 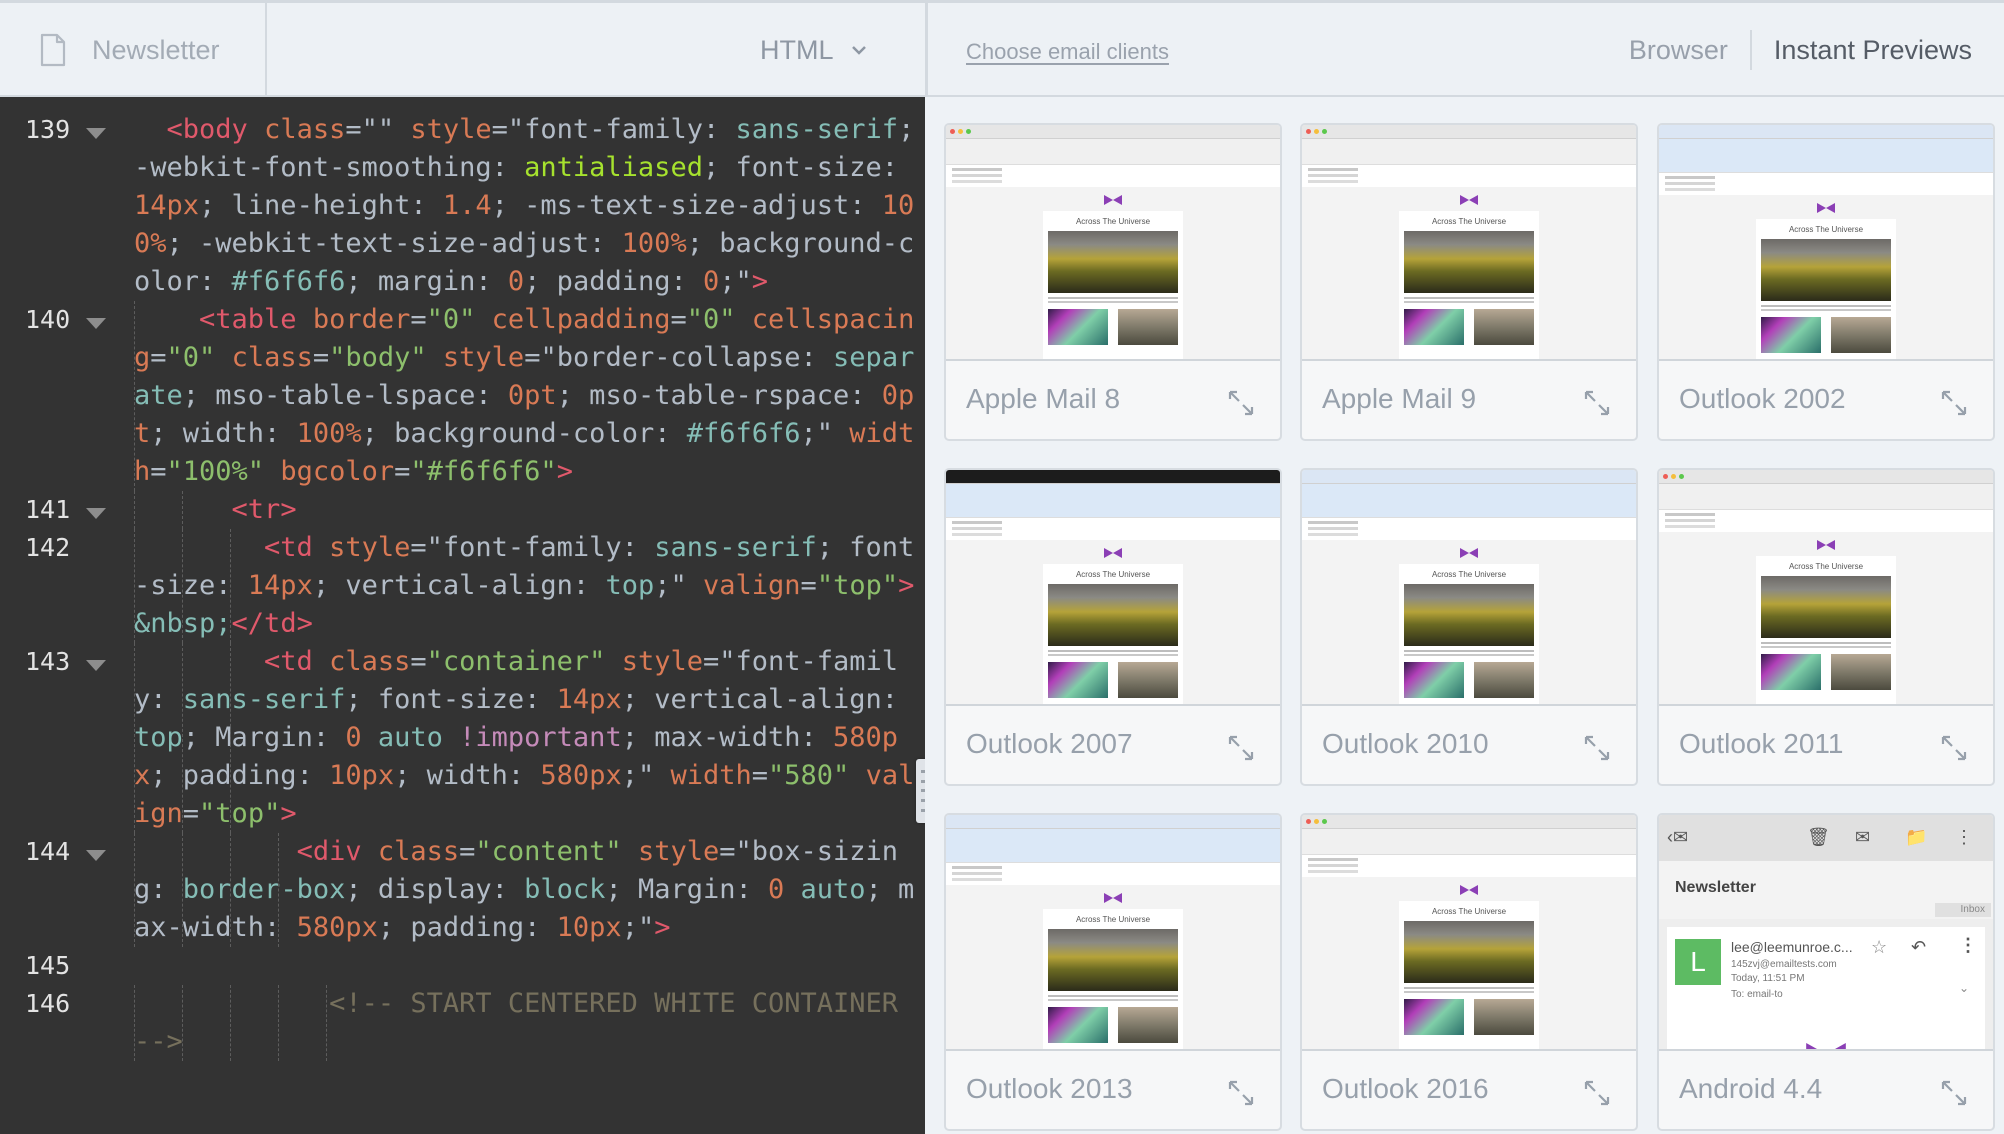 I want to click on preview-card: Across The Universe Outlook 2002, so click(x=1826, y=282).